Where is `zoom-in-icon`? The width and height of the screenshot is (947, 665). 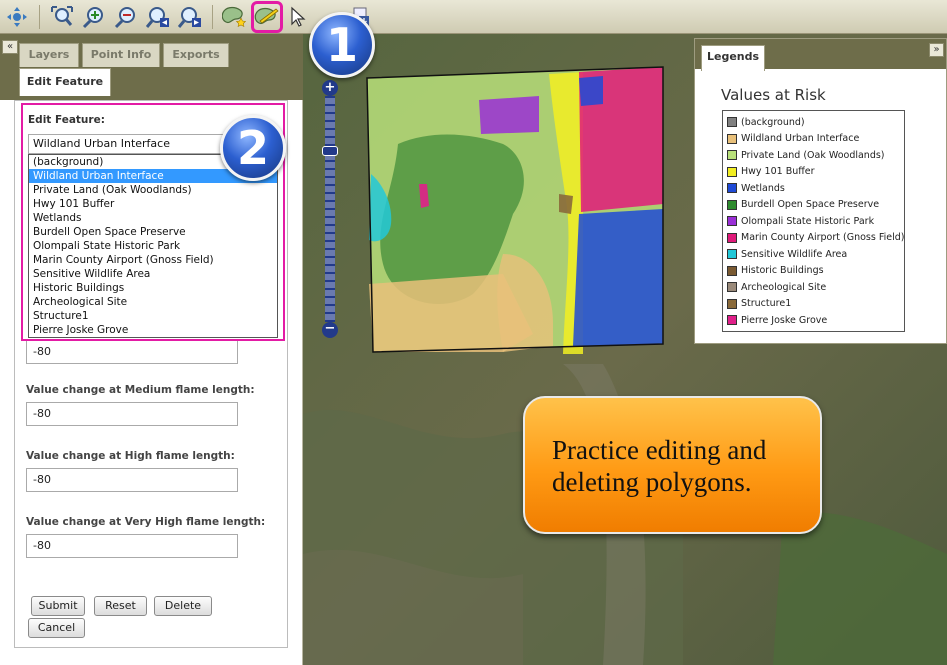
zoom-in-icon is located at coordinates (92, 17).